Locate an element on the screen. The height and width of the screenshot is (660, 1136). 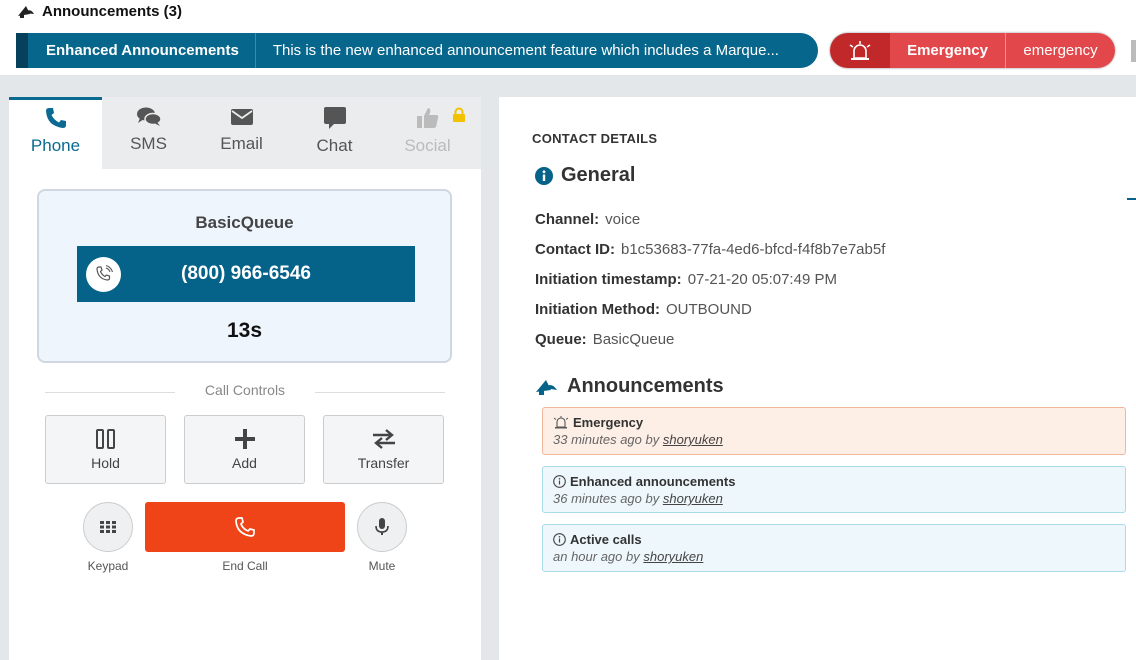
field-queue: Queue: BasicQueue is located at coordinates (604, 339).